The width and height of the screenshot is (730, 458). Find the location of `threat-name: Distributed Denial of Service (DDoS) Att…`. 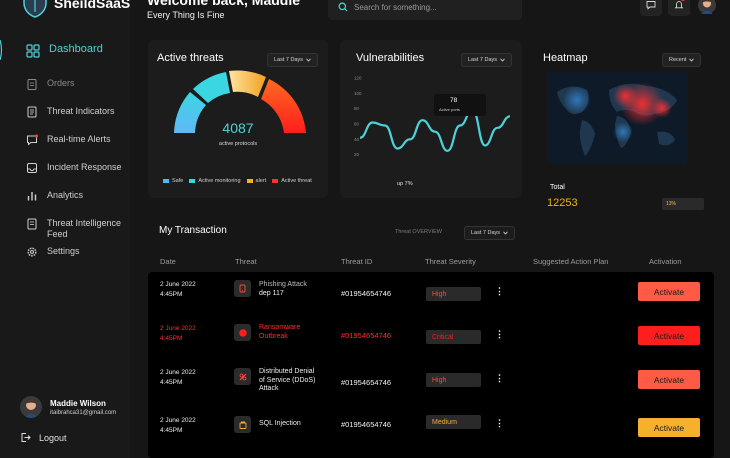

threat-name: Distributed Denial of Service (DDoS) Att… is located at coordinates (287, 380).